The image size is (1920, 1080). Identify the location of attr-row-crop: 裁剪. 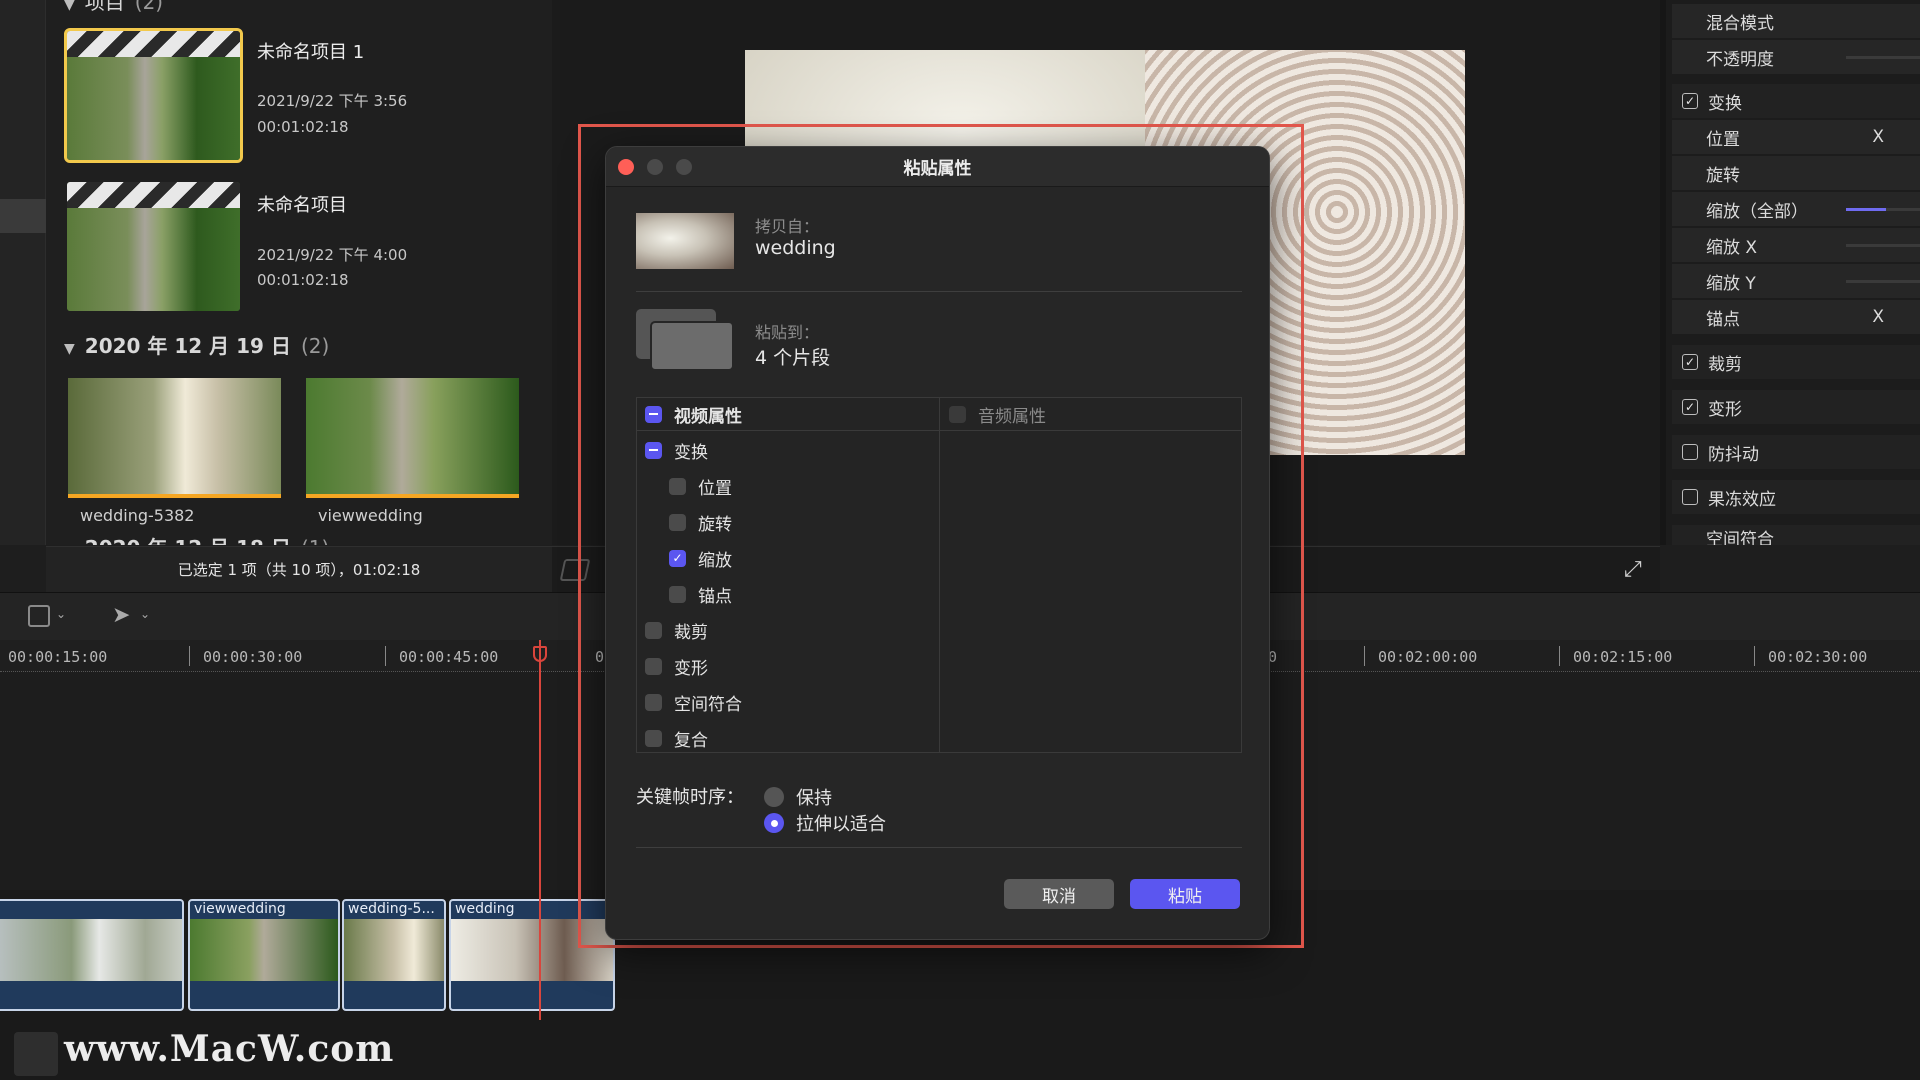
(676, 630).